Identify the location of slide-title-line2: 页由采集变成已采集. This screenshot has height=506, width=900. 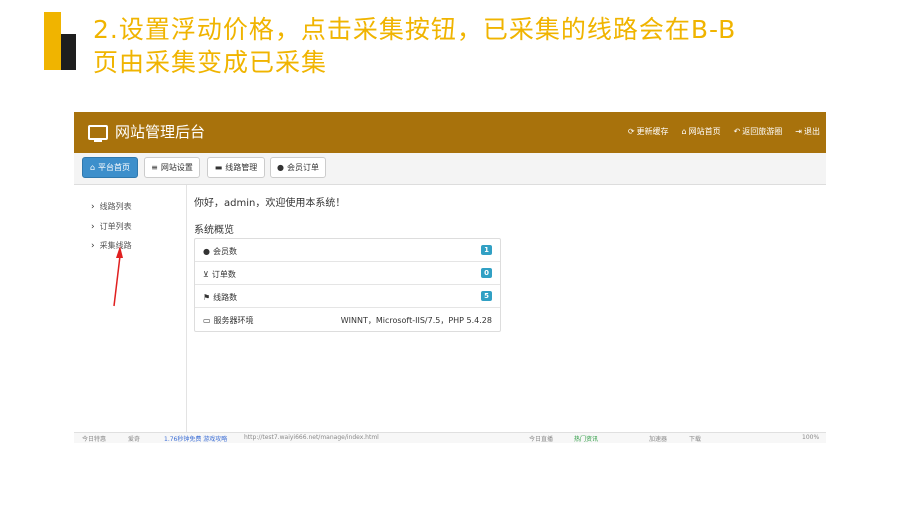
(210, 62).